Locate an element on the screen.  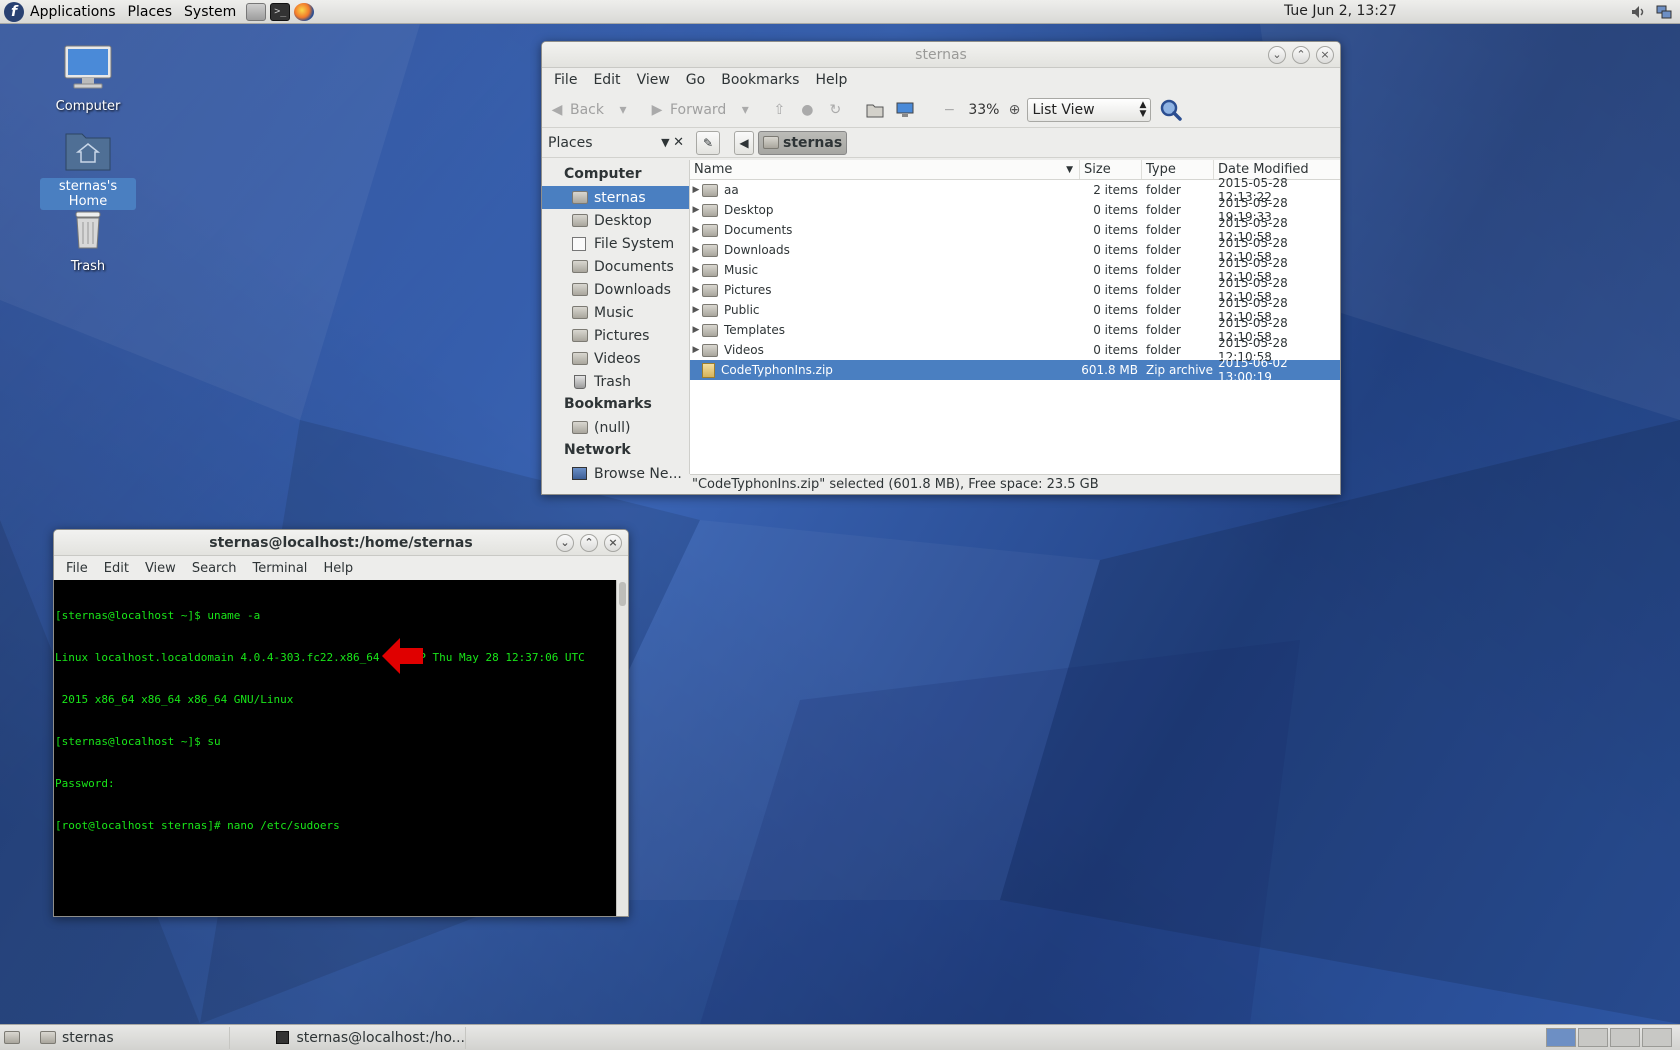
file-name: Public is located at coordinates (742, 310).